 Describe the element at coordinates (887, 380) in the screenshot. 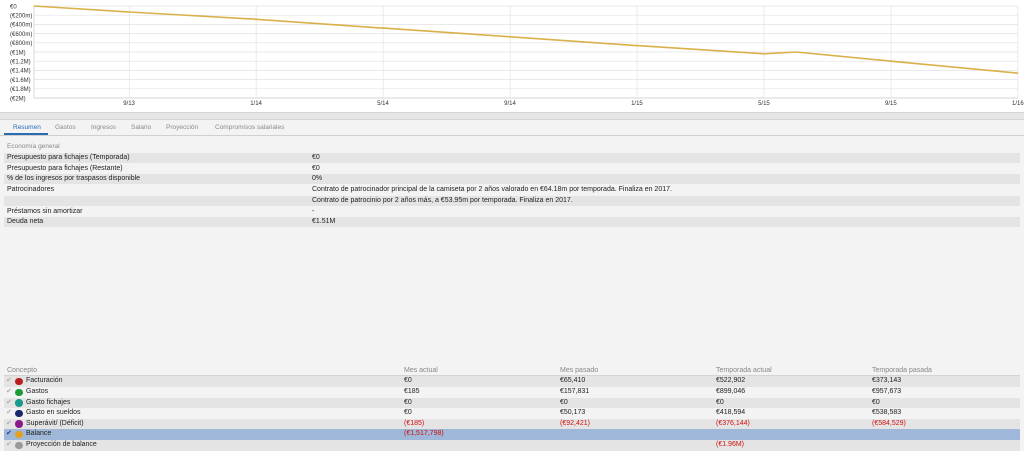

I see `cell-temporada-pasada: €373,143` at that location.